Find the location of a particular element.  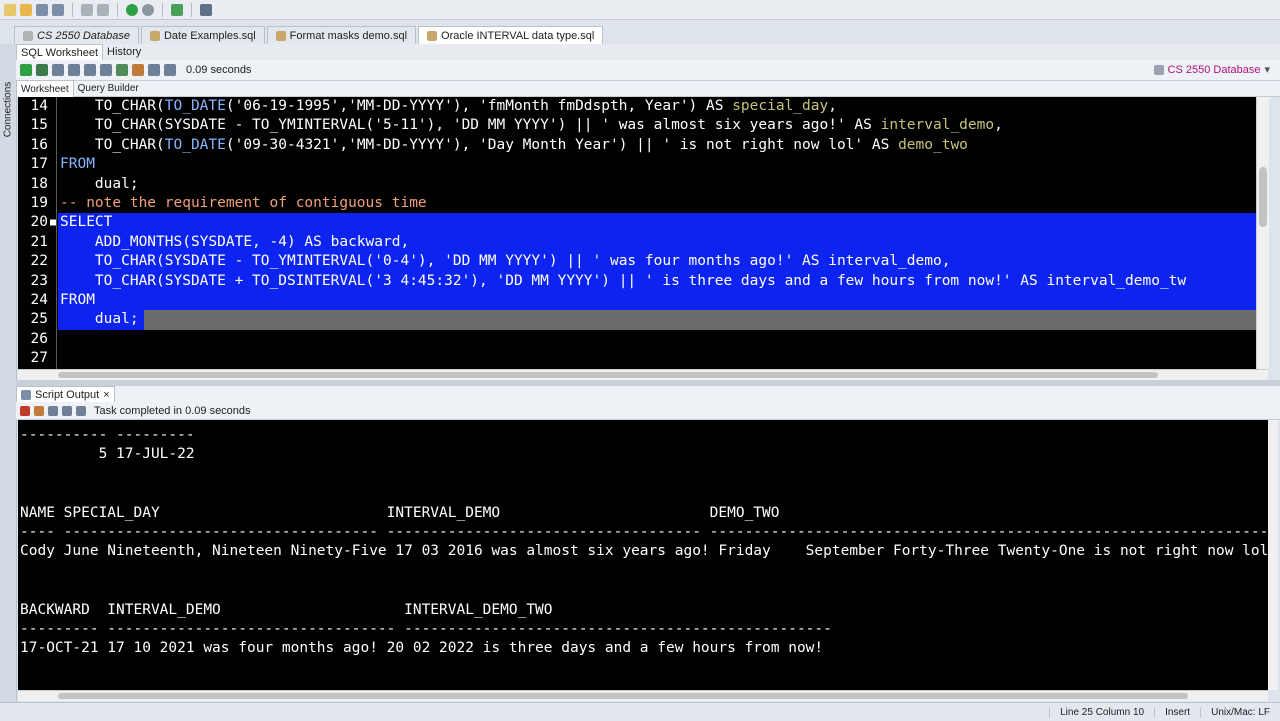

output-line: NAME SPECIAL_DAY INTERVAL_DEMO DEMO_TWO is located at coordinates (400, 512).